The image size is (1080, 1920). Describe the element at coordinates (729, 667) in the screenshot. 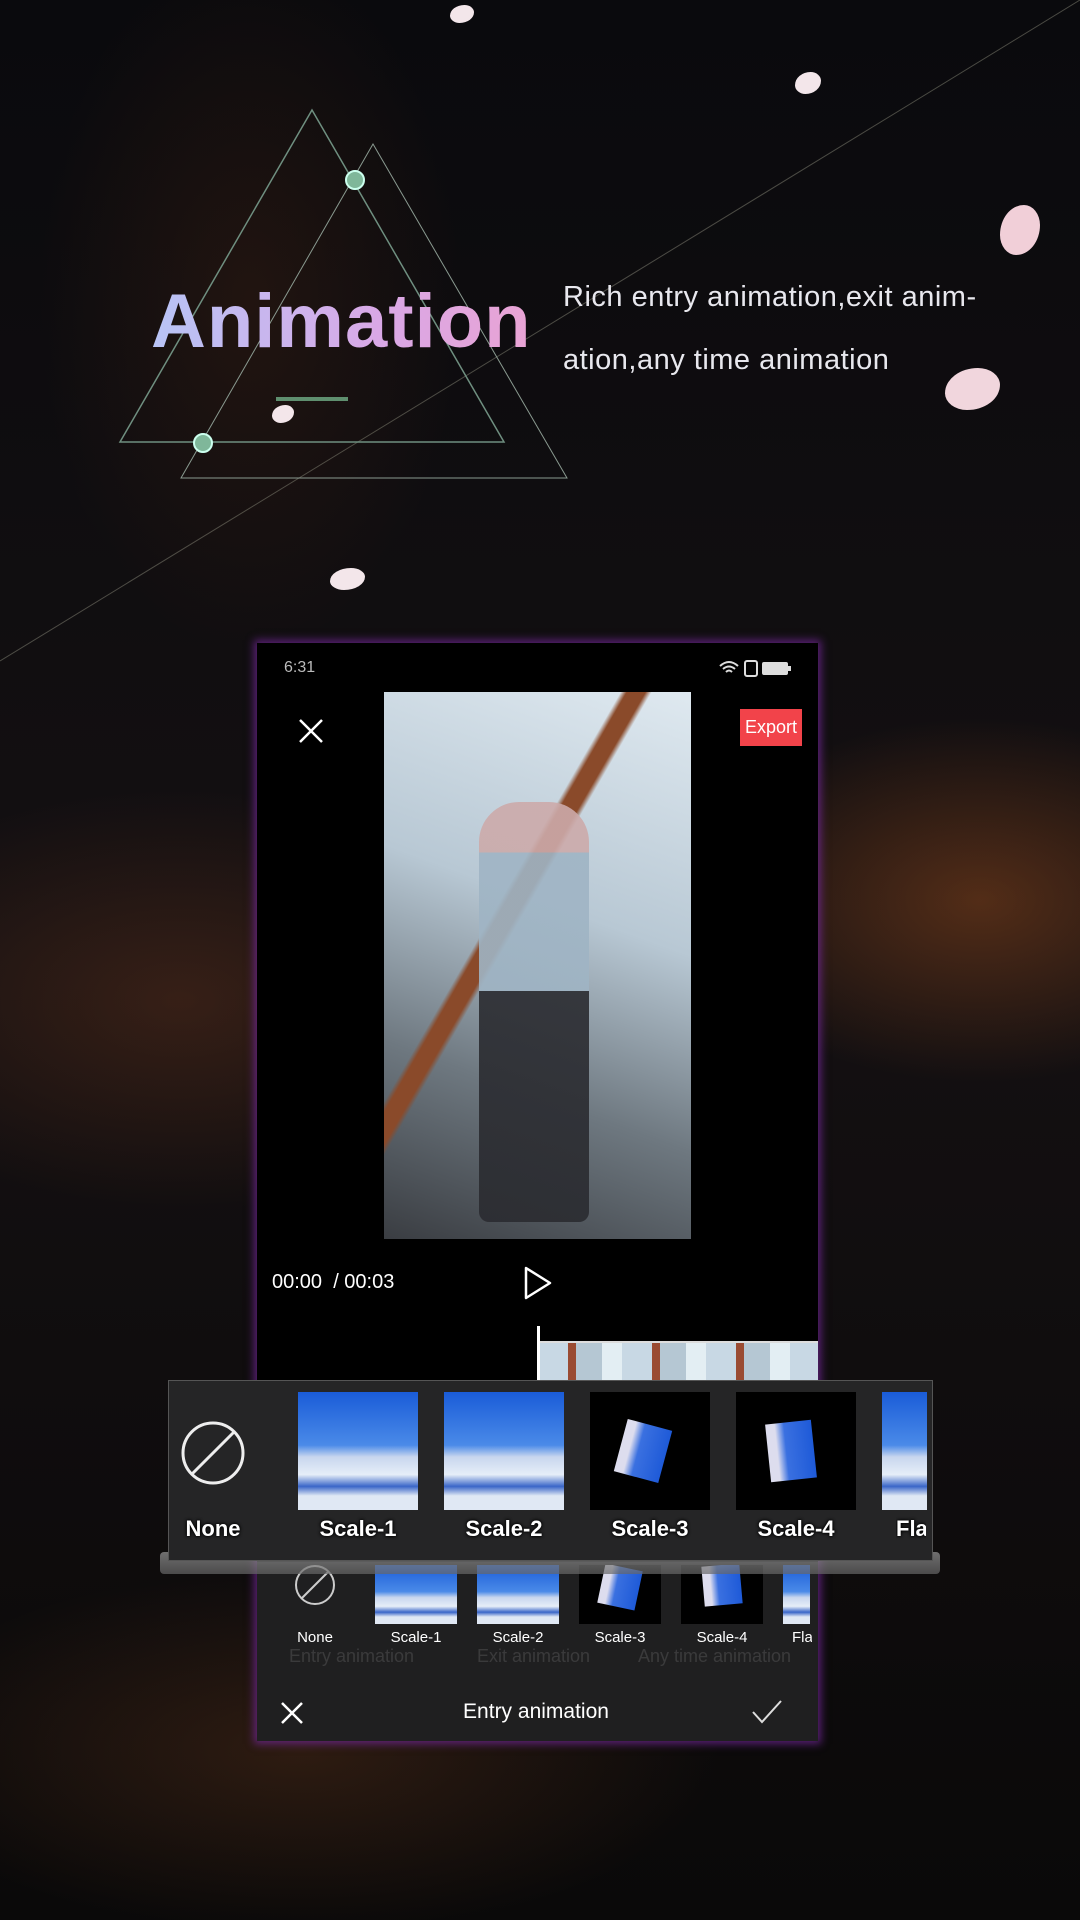

I see `wifi-icon` at that location.